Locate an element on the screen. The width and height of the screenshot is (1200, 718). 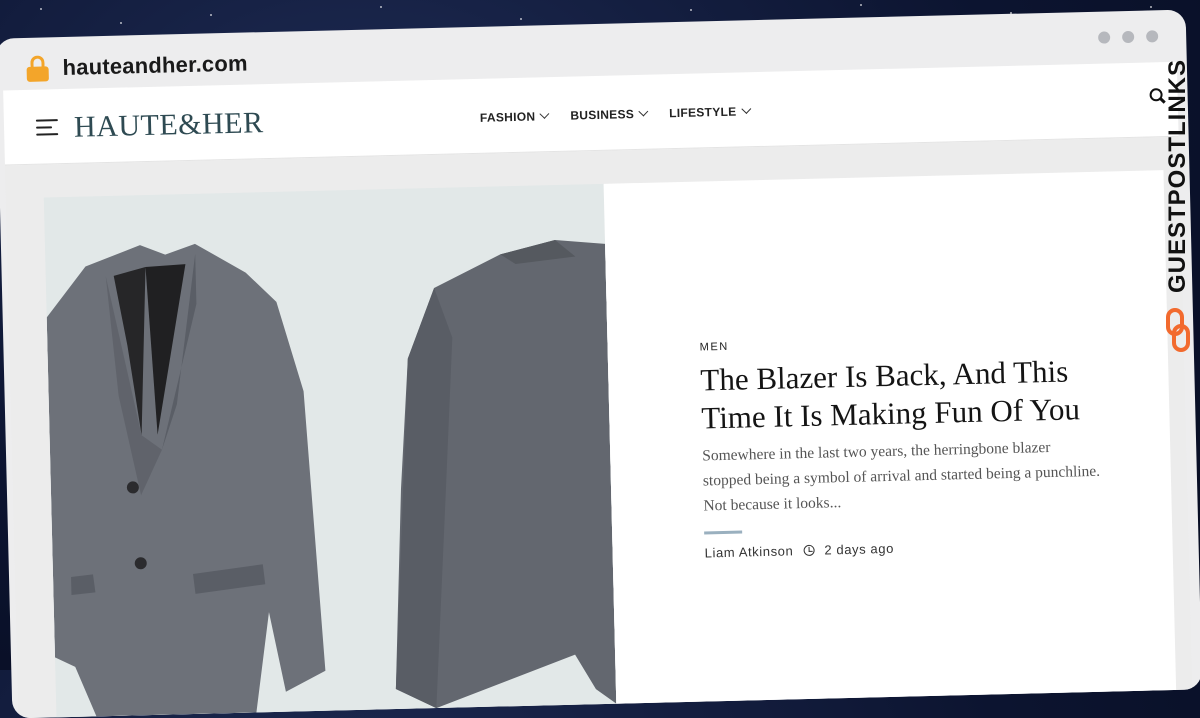
main-nav: FASHION BUSINESS LIFESTYLE is located at coordinates (615, 114).